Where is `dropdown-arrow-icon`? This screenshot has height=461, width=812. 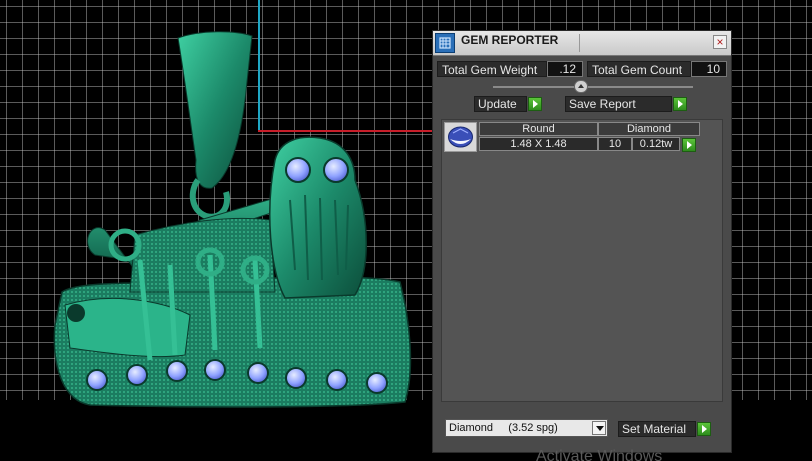
dropdown-arrow-icon is located at coordinates (599, 428).